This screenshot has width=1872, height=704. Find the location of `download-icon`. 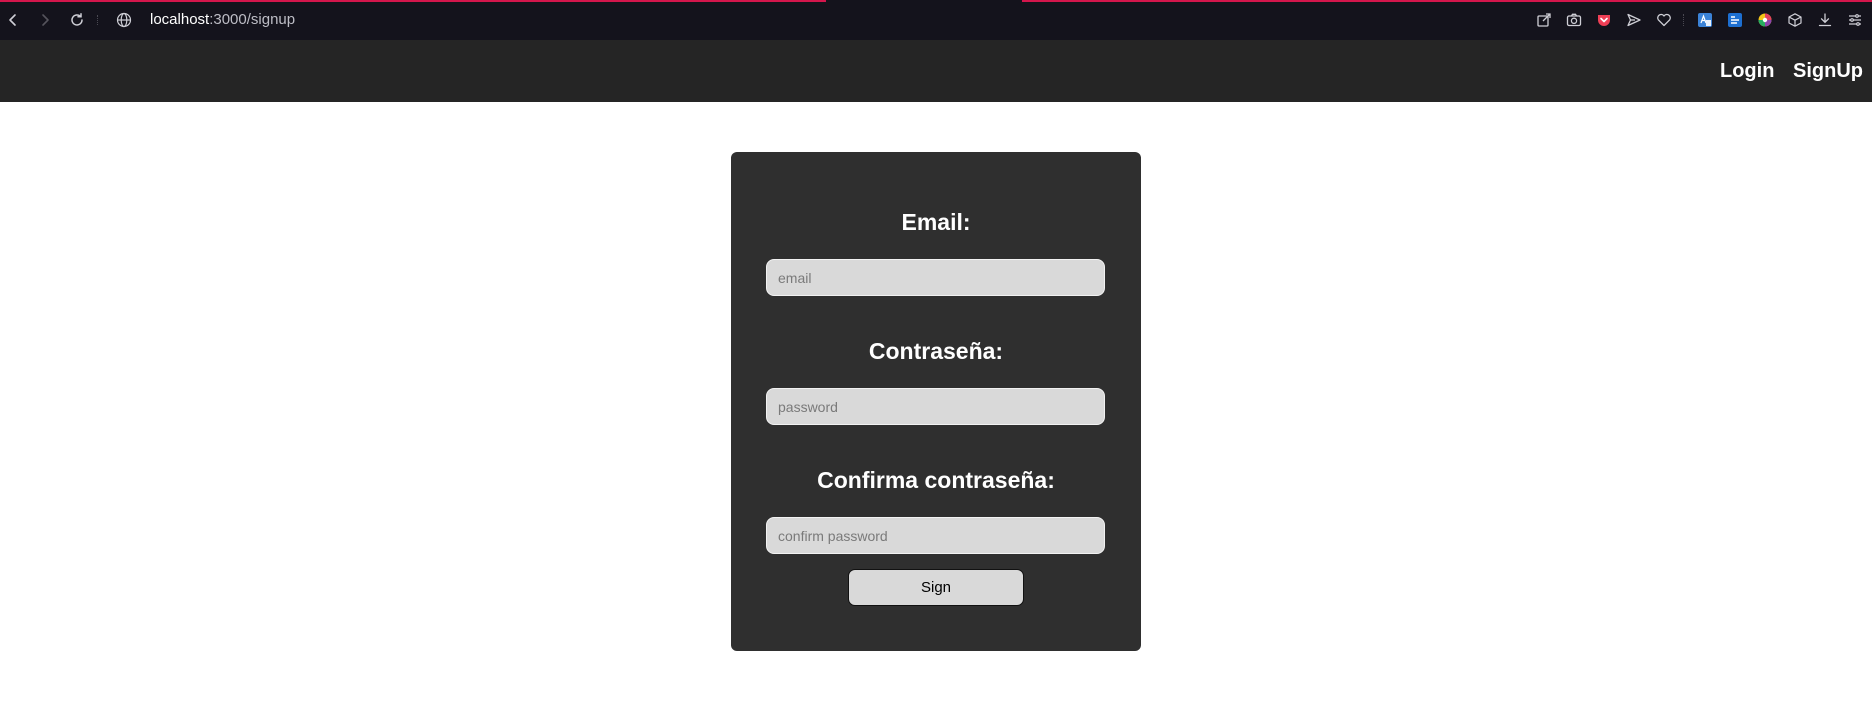

download-icon is located at coordinates (1825, 20).